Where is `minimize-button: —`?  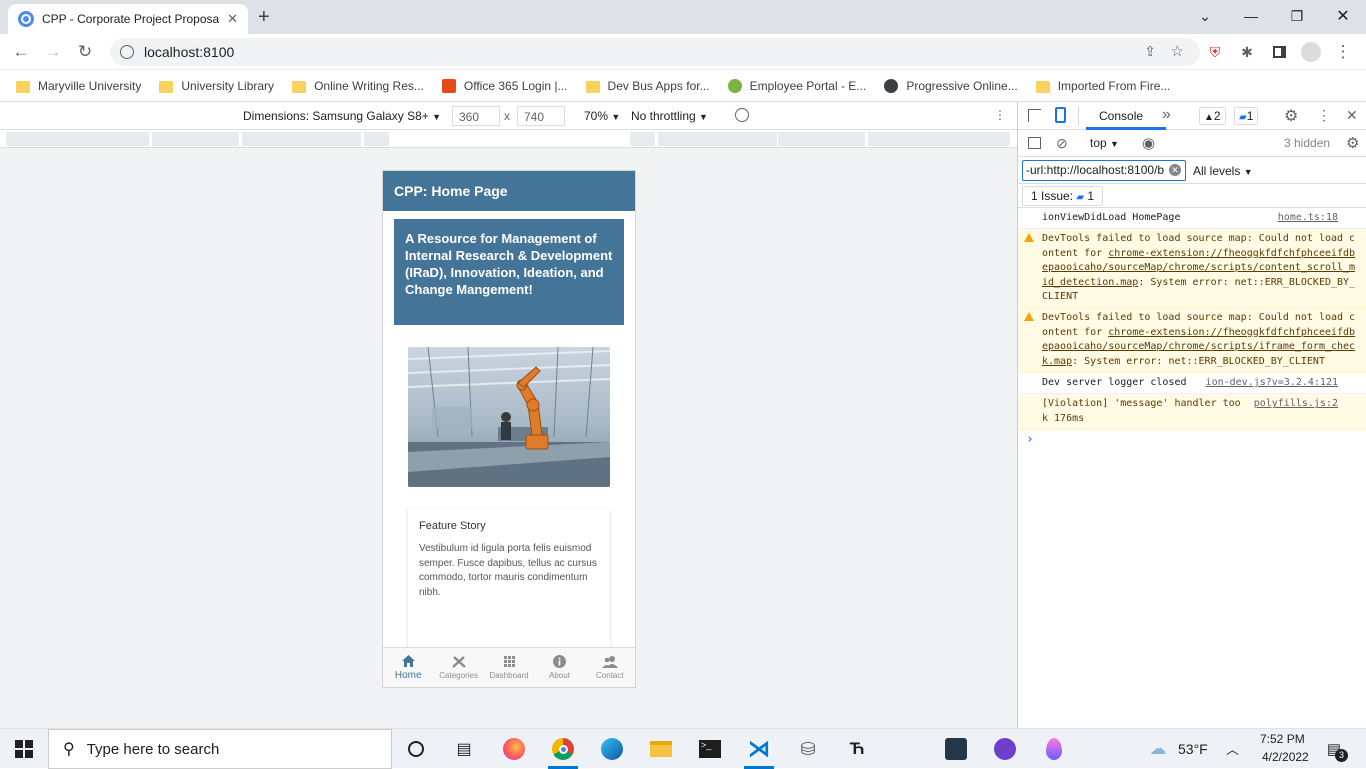 minimize-button: — is located at coordinates (1251, 16).